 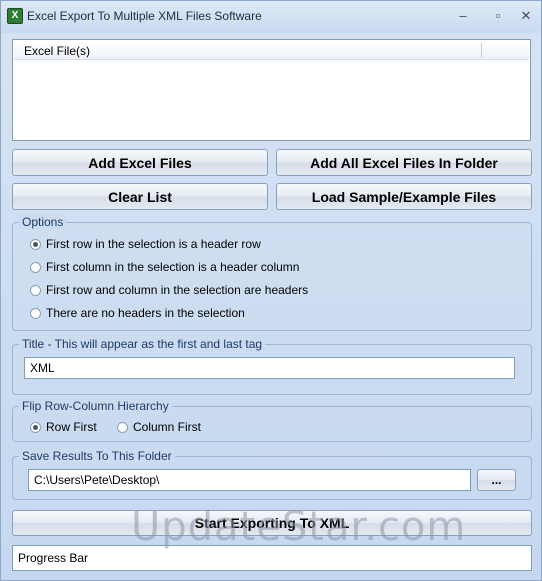 I want to click on app-icon: X, so click(x=15, y=16).